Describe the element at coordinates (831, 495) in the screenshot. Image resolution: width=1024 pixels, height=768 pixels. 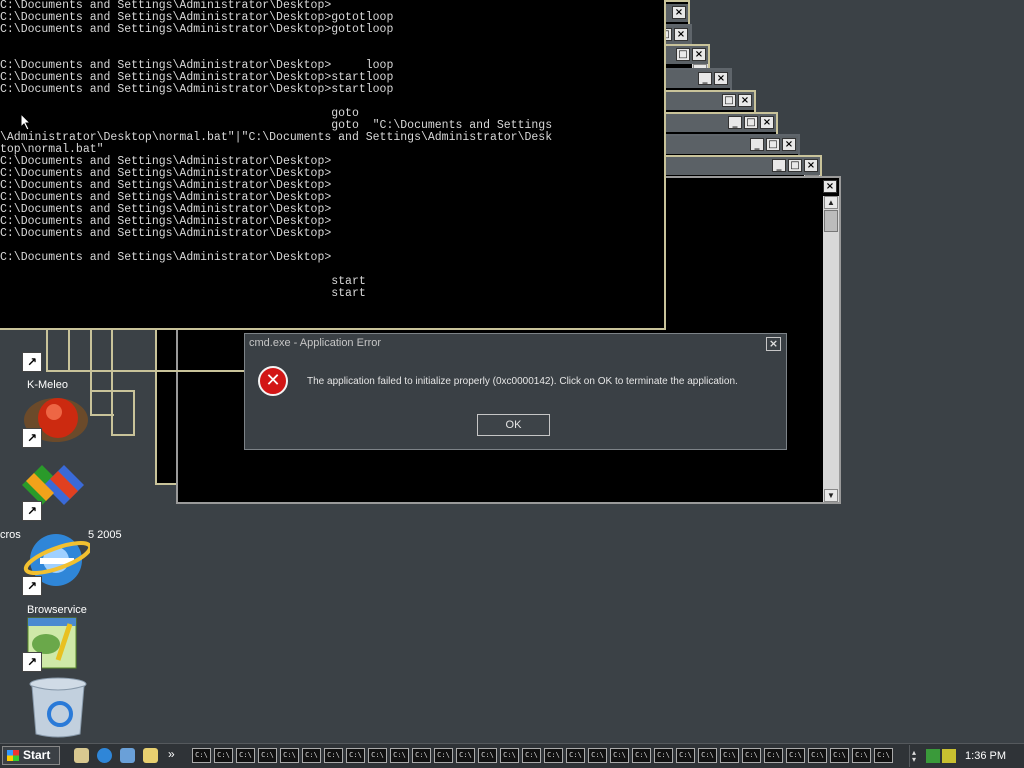
I see `scroll-down-icon: ▼` at that location.